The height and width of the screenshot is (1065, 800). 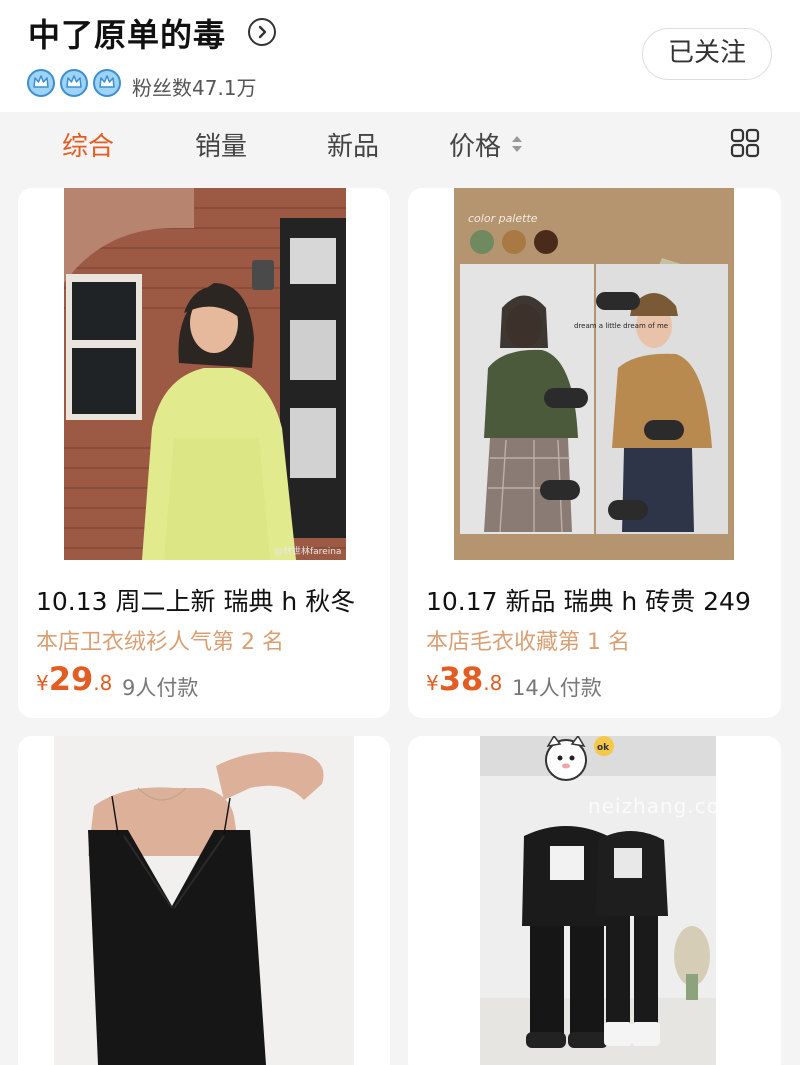 What do you see at coordinates (598, 900) in the screenshot?
I see `product-image: ok` at bounding box center [598, 900].